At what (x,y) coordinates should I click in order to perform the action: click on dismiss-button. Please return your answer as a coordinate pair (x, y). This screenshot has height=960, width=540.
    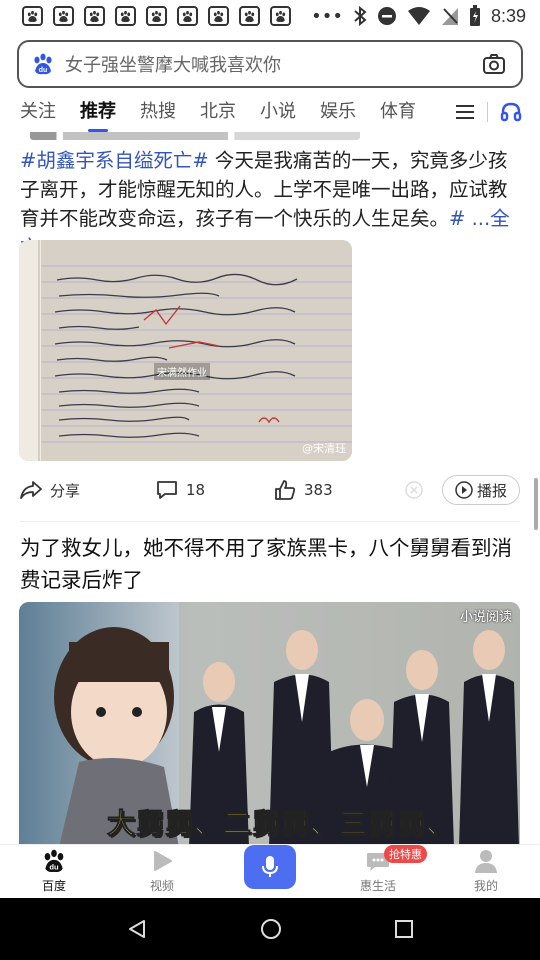
    Looking at the image, I should click on (414, 490).